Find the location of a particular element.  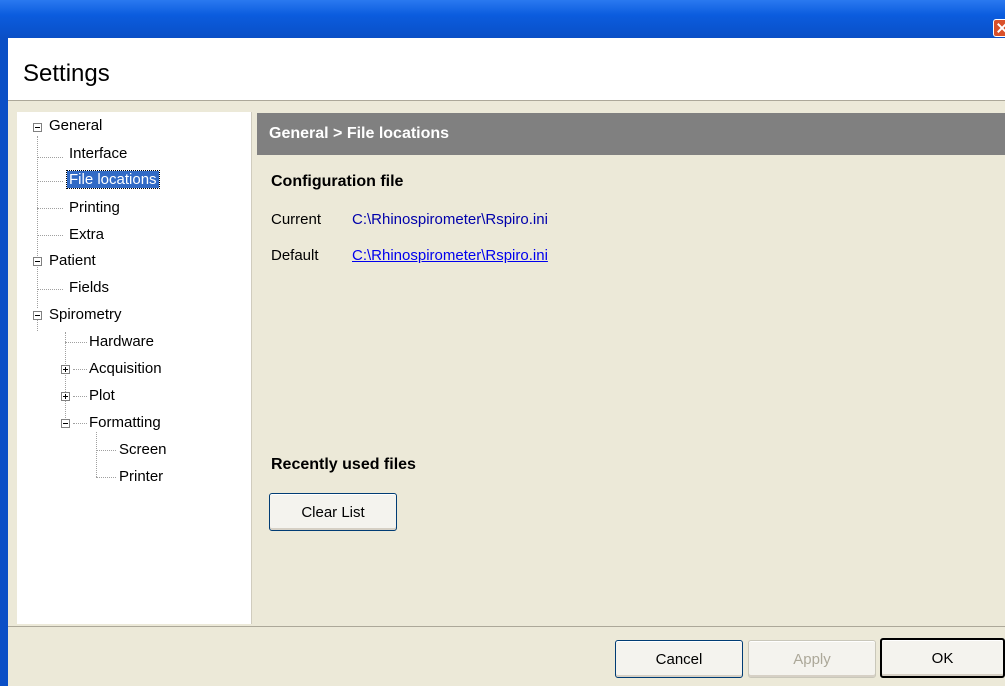

section-recently-used-files: Recently used files is located at coordinates (343, 464).